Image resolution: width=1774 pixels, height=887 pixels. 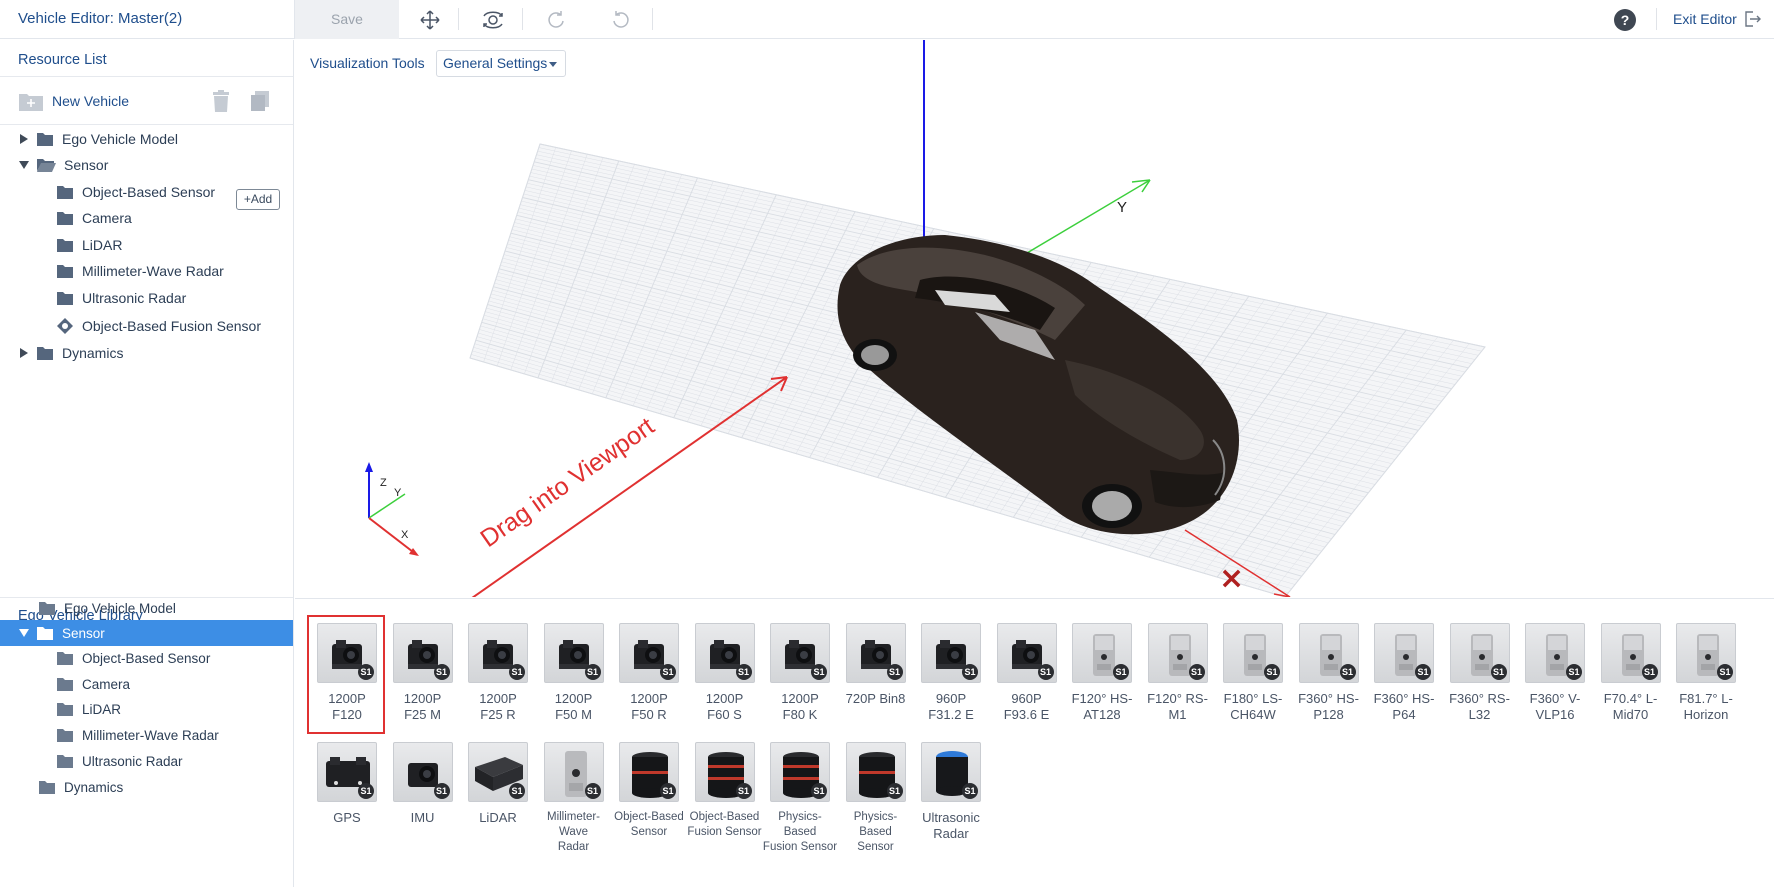 What do you see at coordinates (876, 699) in the screenshot?
I see `library-item-label: 720P Bin8` at bounding box center [876, 699].